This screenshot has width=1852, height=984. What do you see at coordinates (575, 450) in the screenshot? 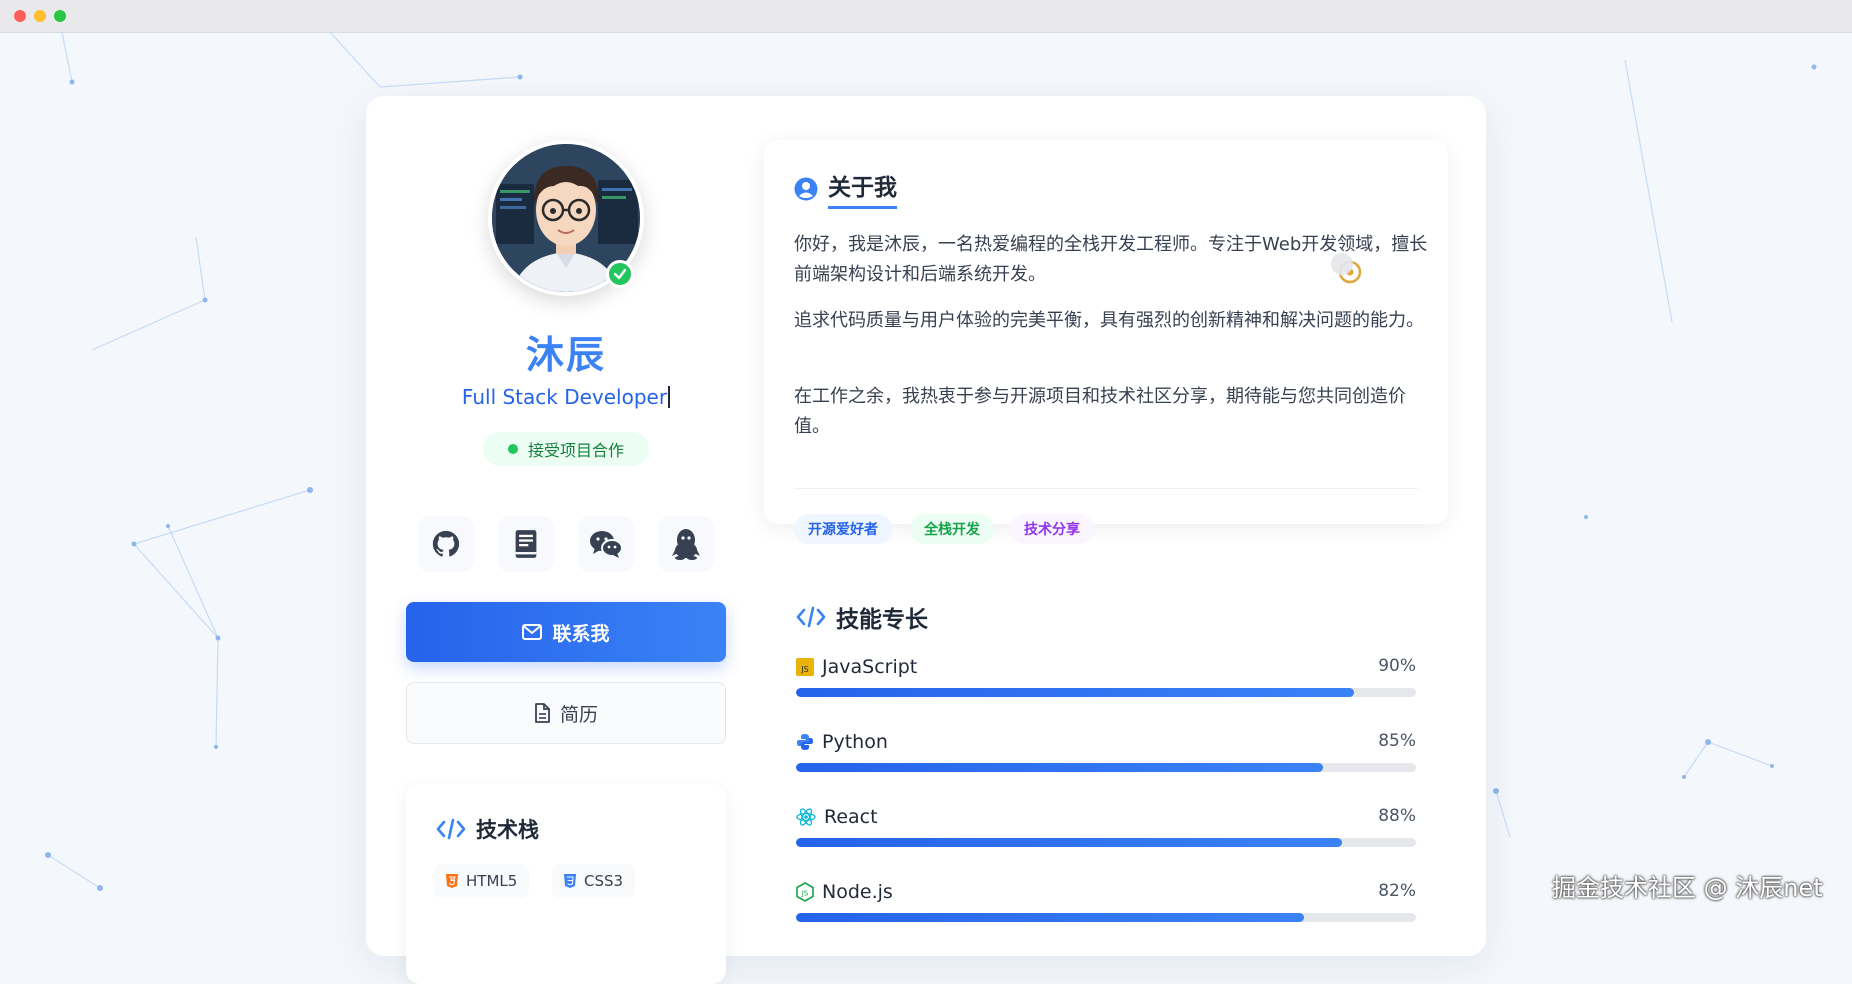
I see `status-text: 接受项目合作` at bounding box center [575, 450].